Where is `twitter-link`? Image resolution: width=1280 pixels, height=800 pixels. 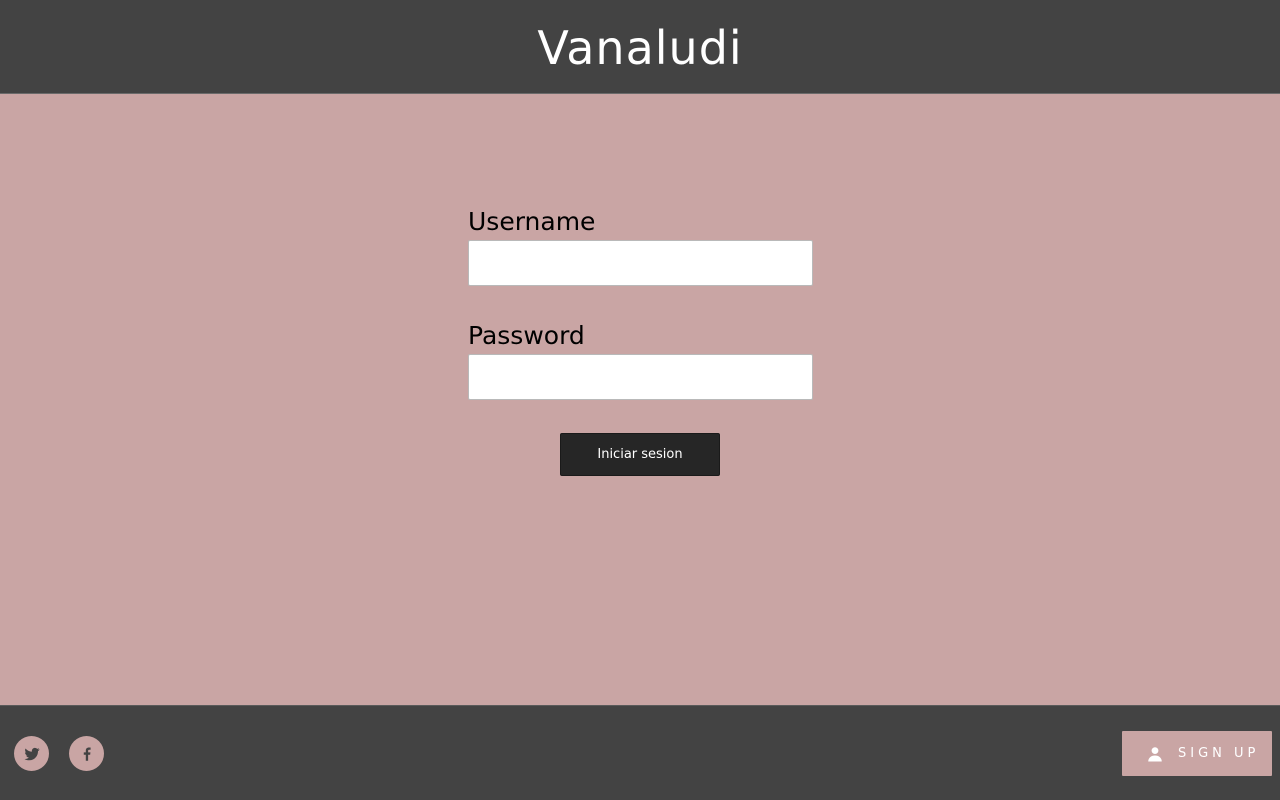
twitter-link is located at coordinates (31, 753).